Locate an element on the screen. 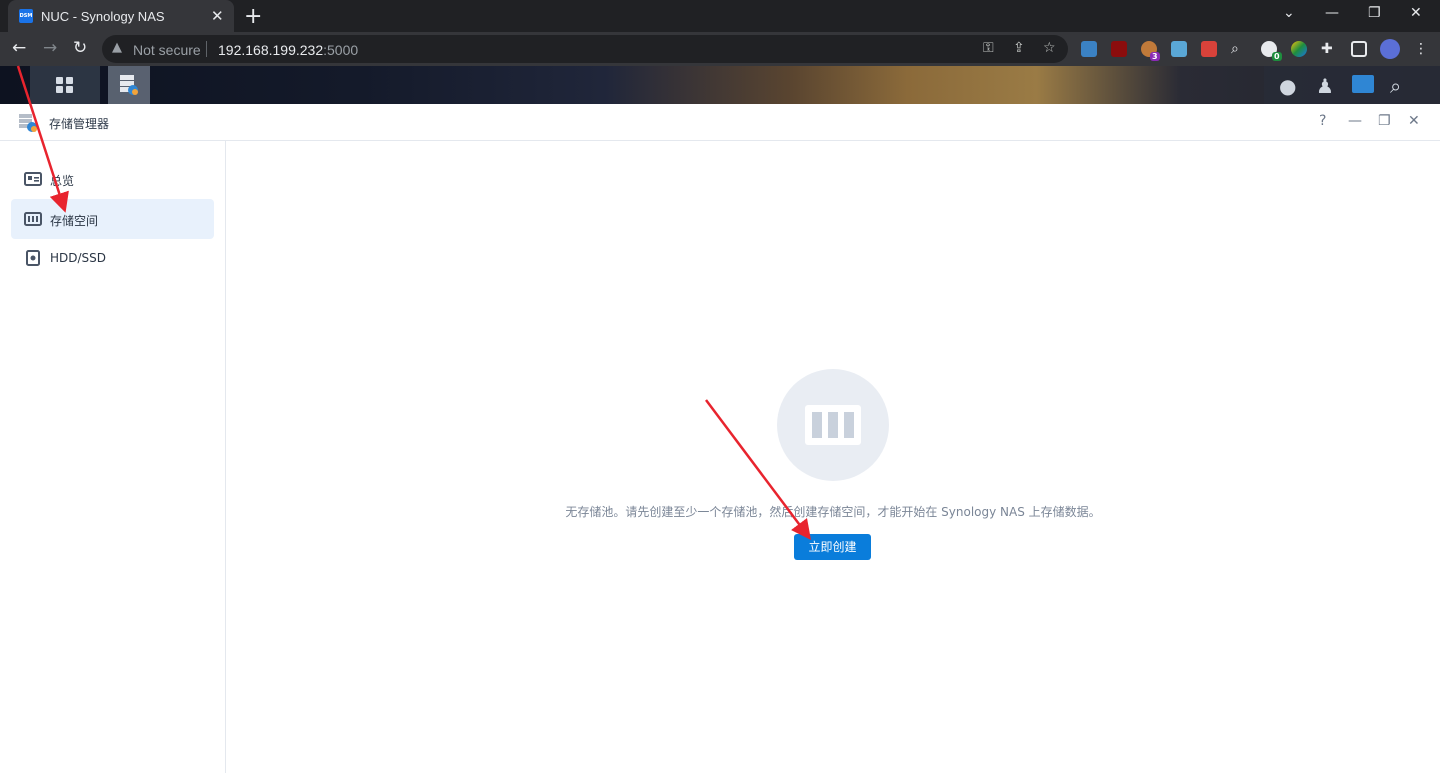  warning-icon: ▲ is located at coordinates (117, 47).